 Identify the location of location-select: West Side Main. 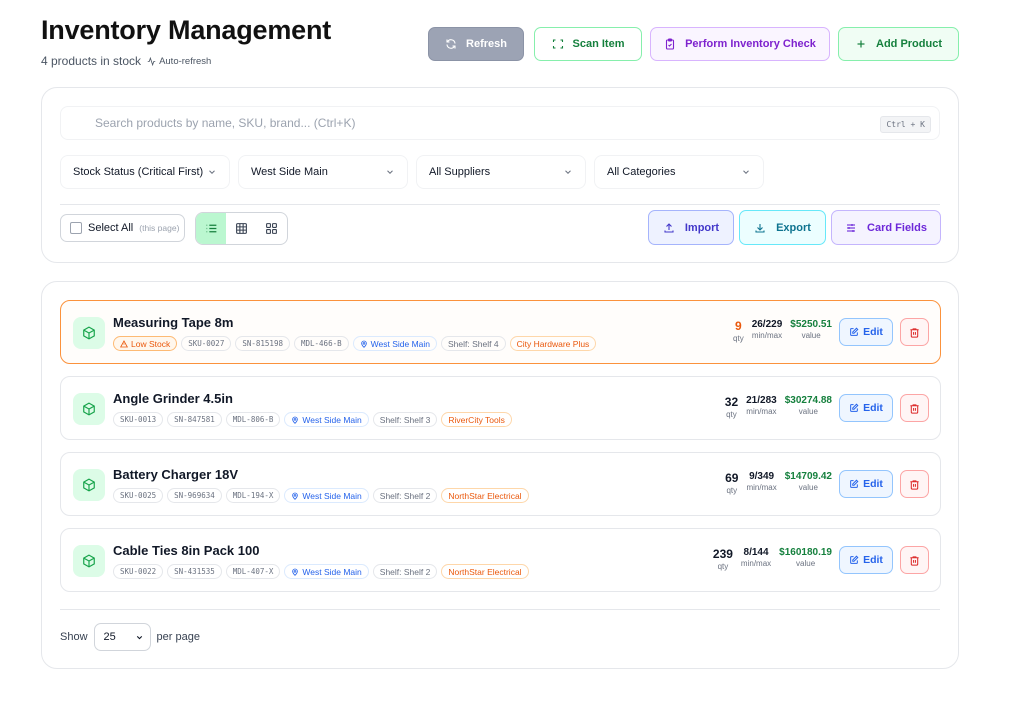
(323, 172).